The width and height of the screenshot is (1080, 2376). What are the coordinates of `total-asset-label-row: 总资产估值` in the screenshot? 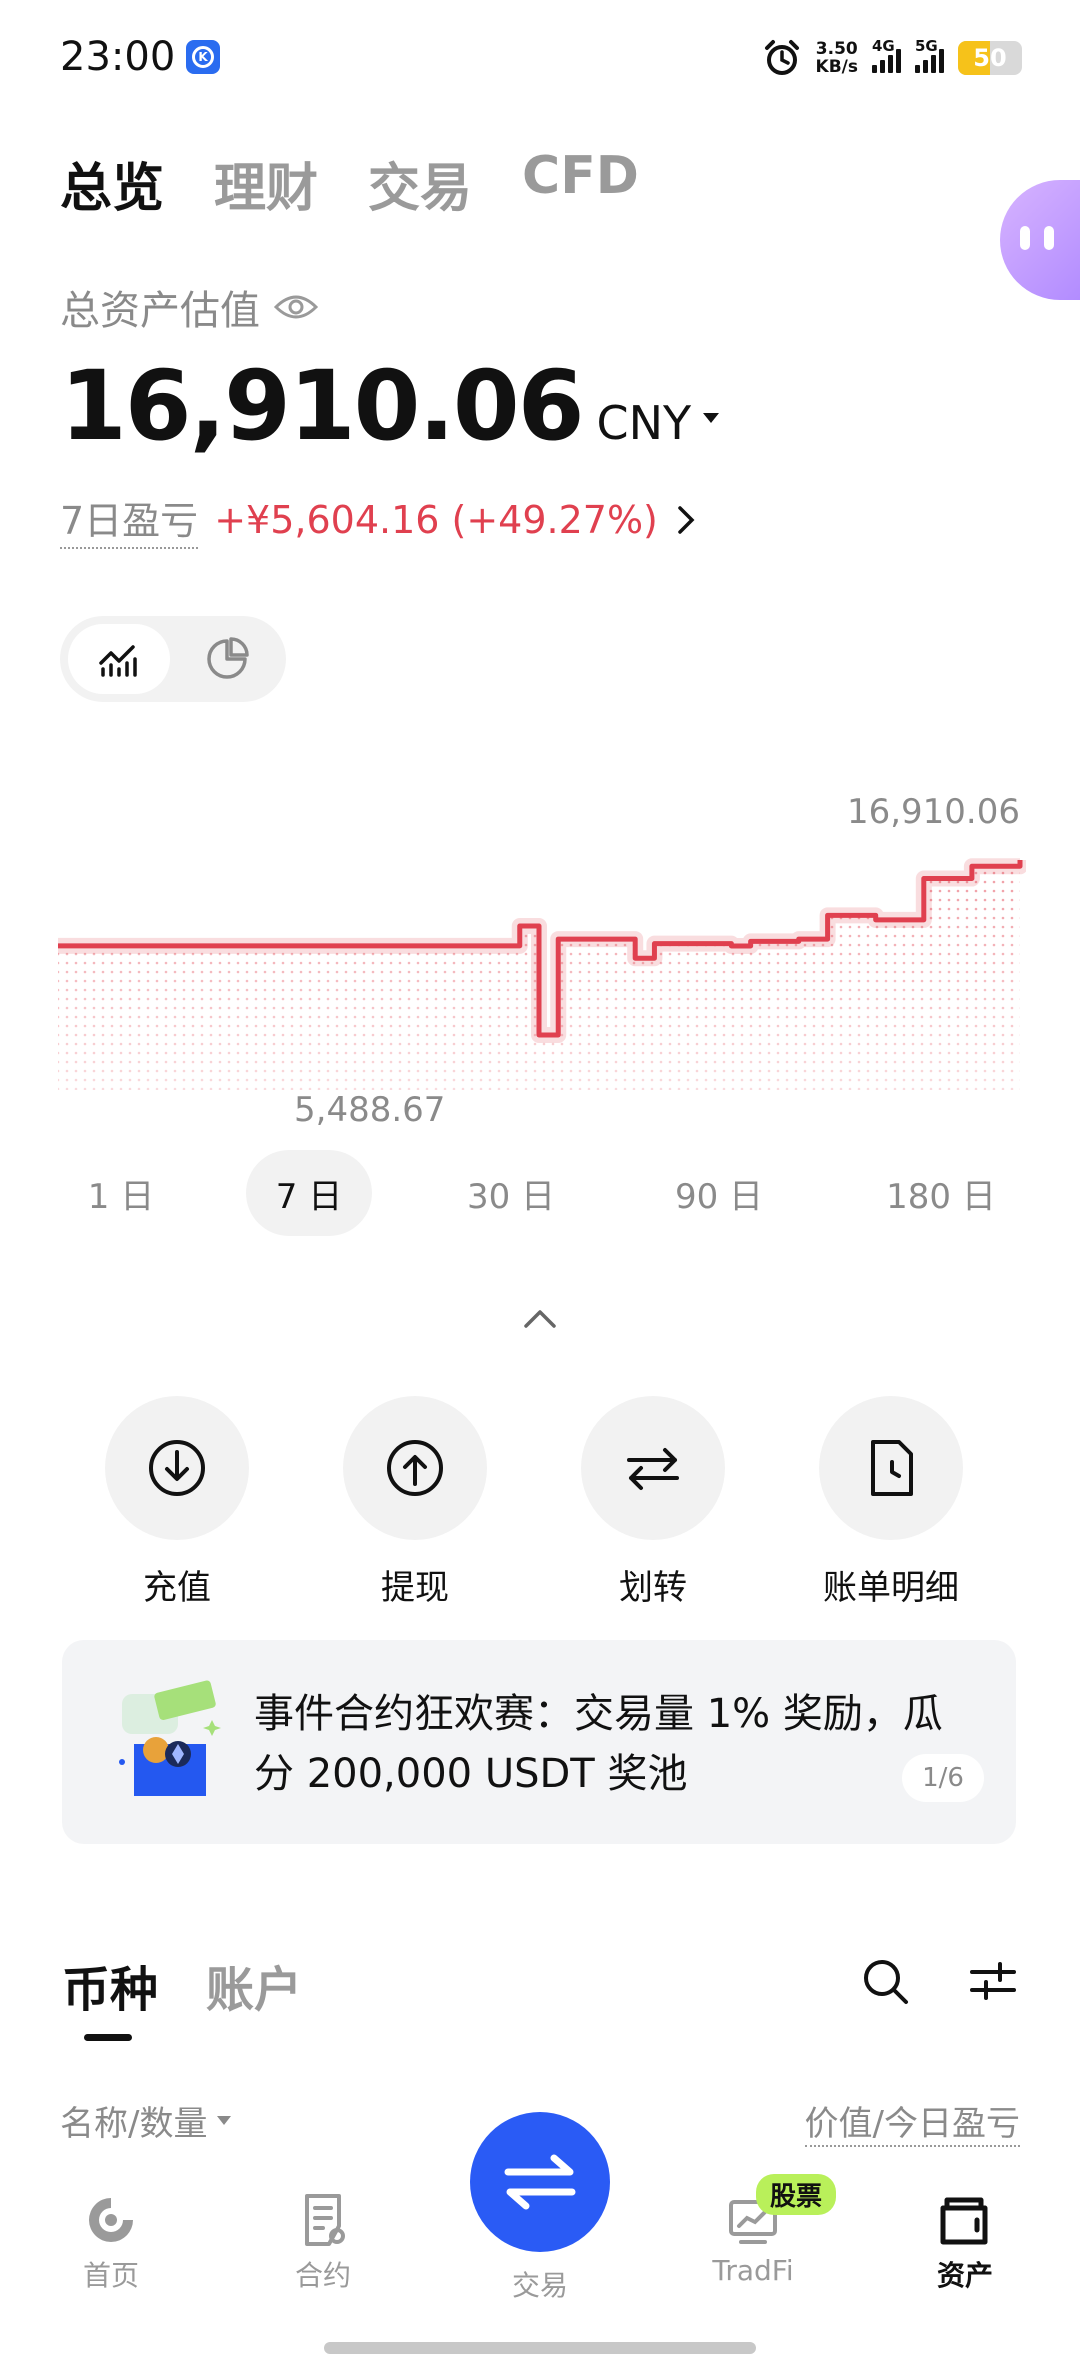 It's located at (189, 307).